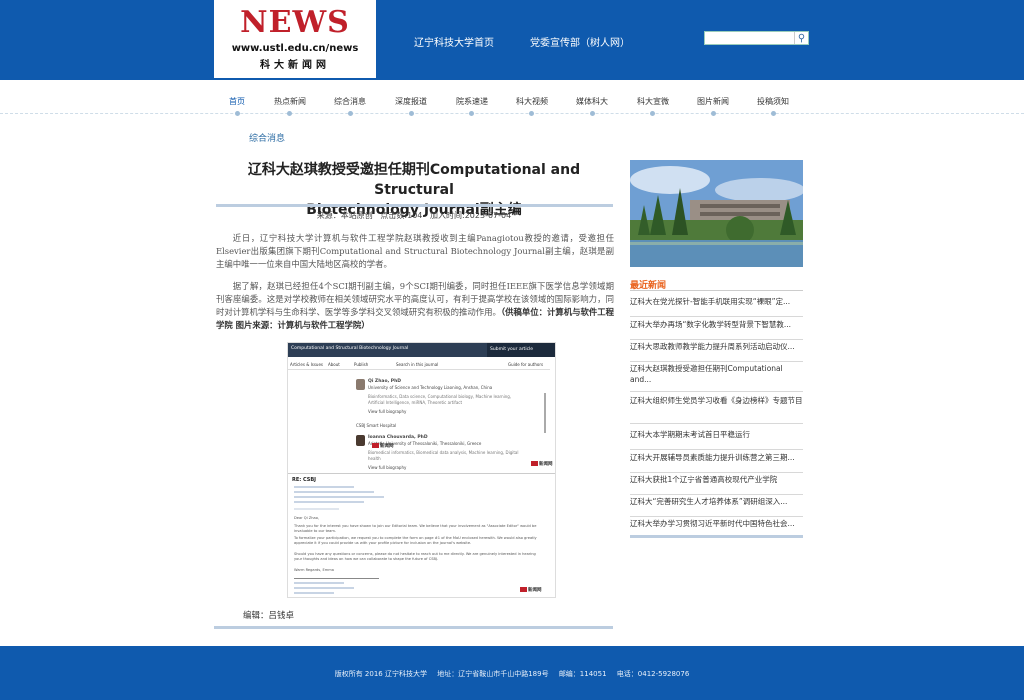  Describe the element at coordinates (307, 364) in the screenshot. I see `journal-nav-item: Articles & Issues` at that location.